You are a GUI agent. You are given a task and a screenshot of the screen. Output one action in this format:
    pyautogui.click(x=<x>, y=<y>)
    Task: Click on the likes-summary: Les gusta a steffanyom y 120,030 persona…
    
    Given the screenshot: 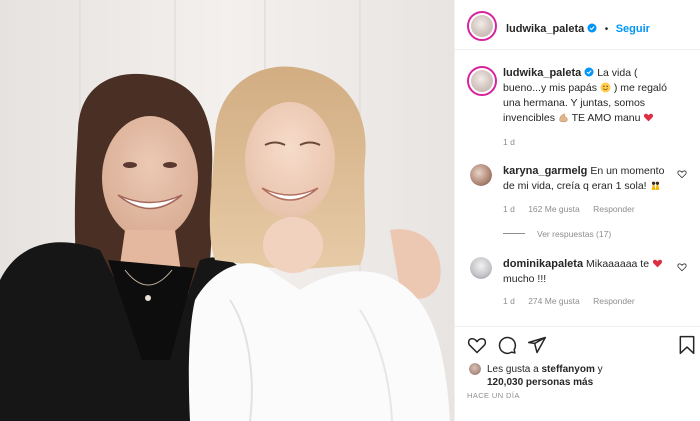 What is the action you would take?
    pyautogui.click(x=545, y=376)
    